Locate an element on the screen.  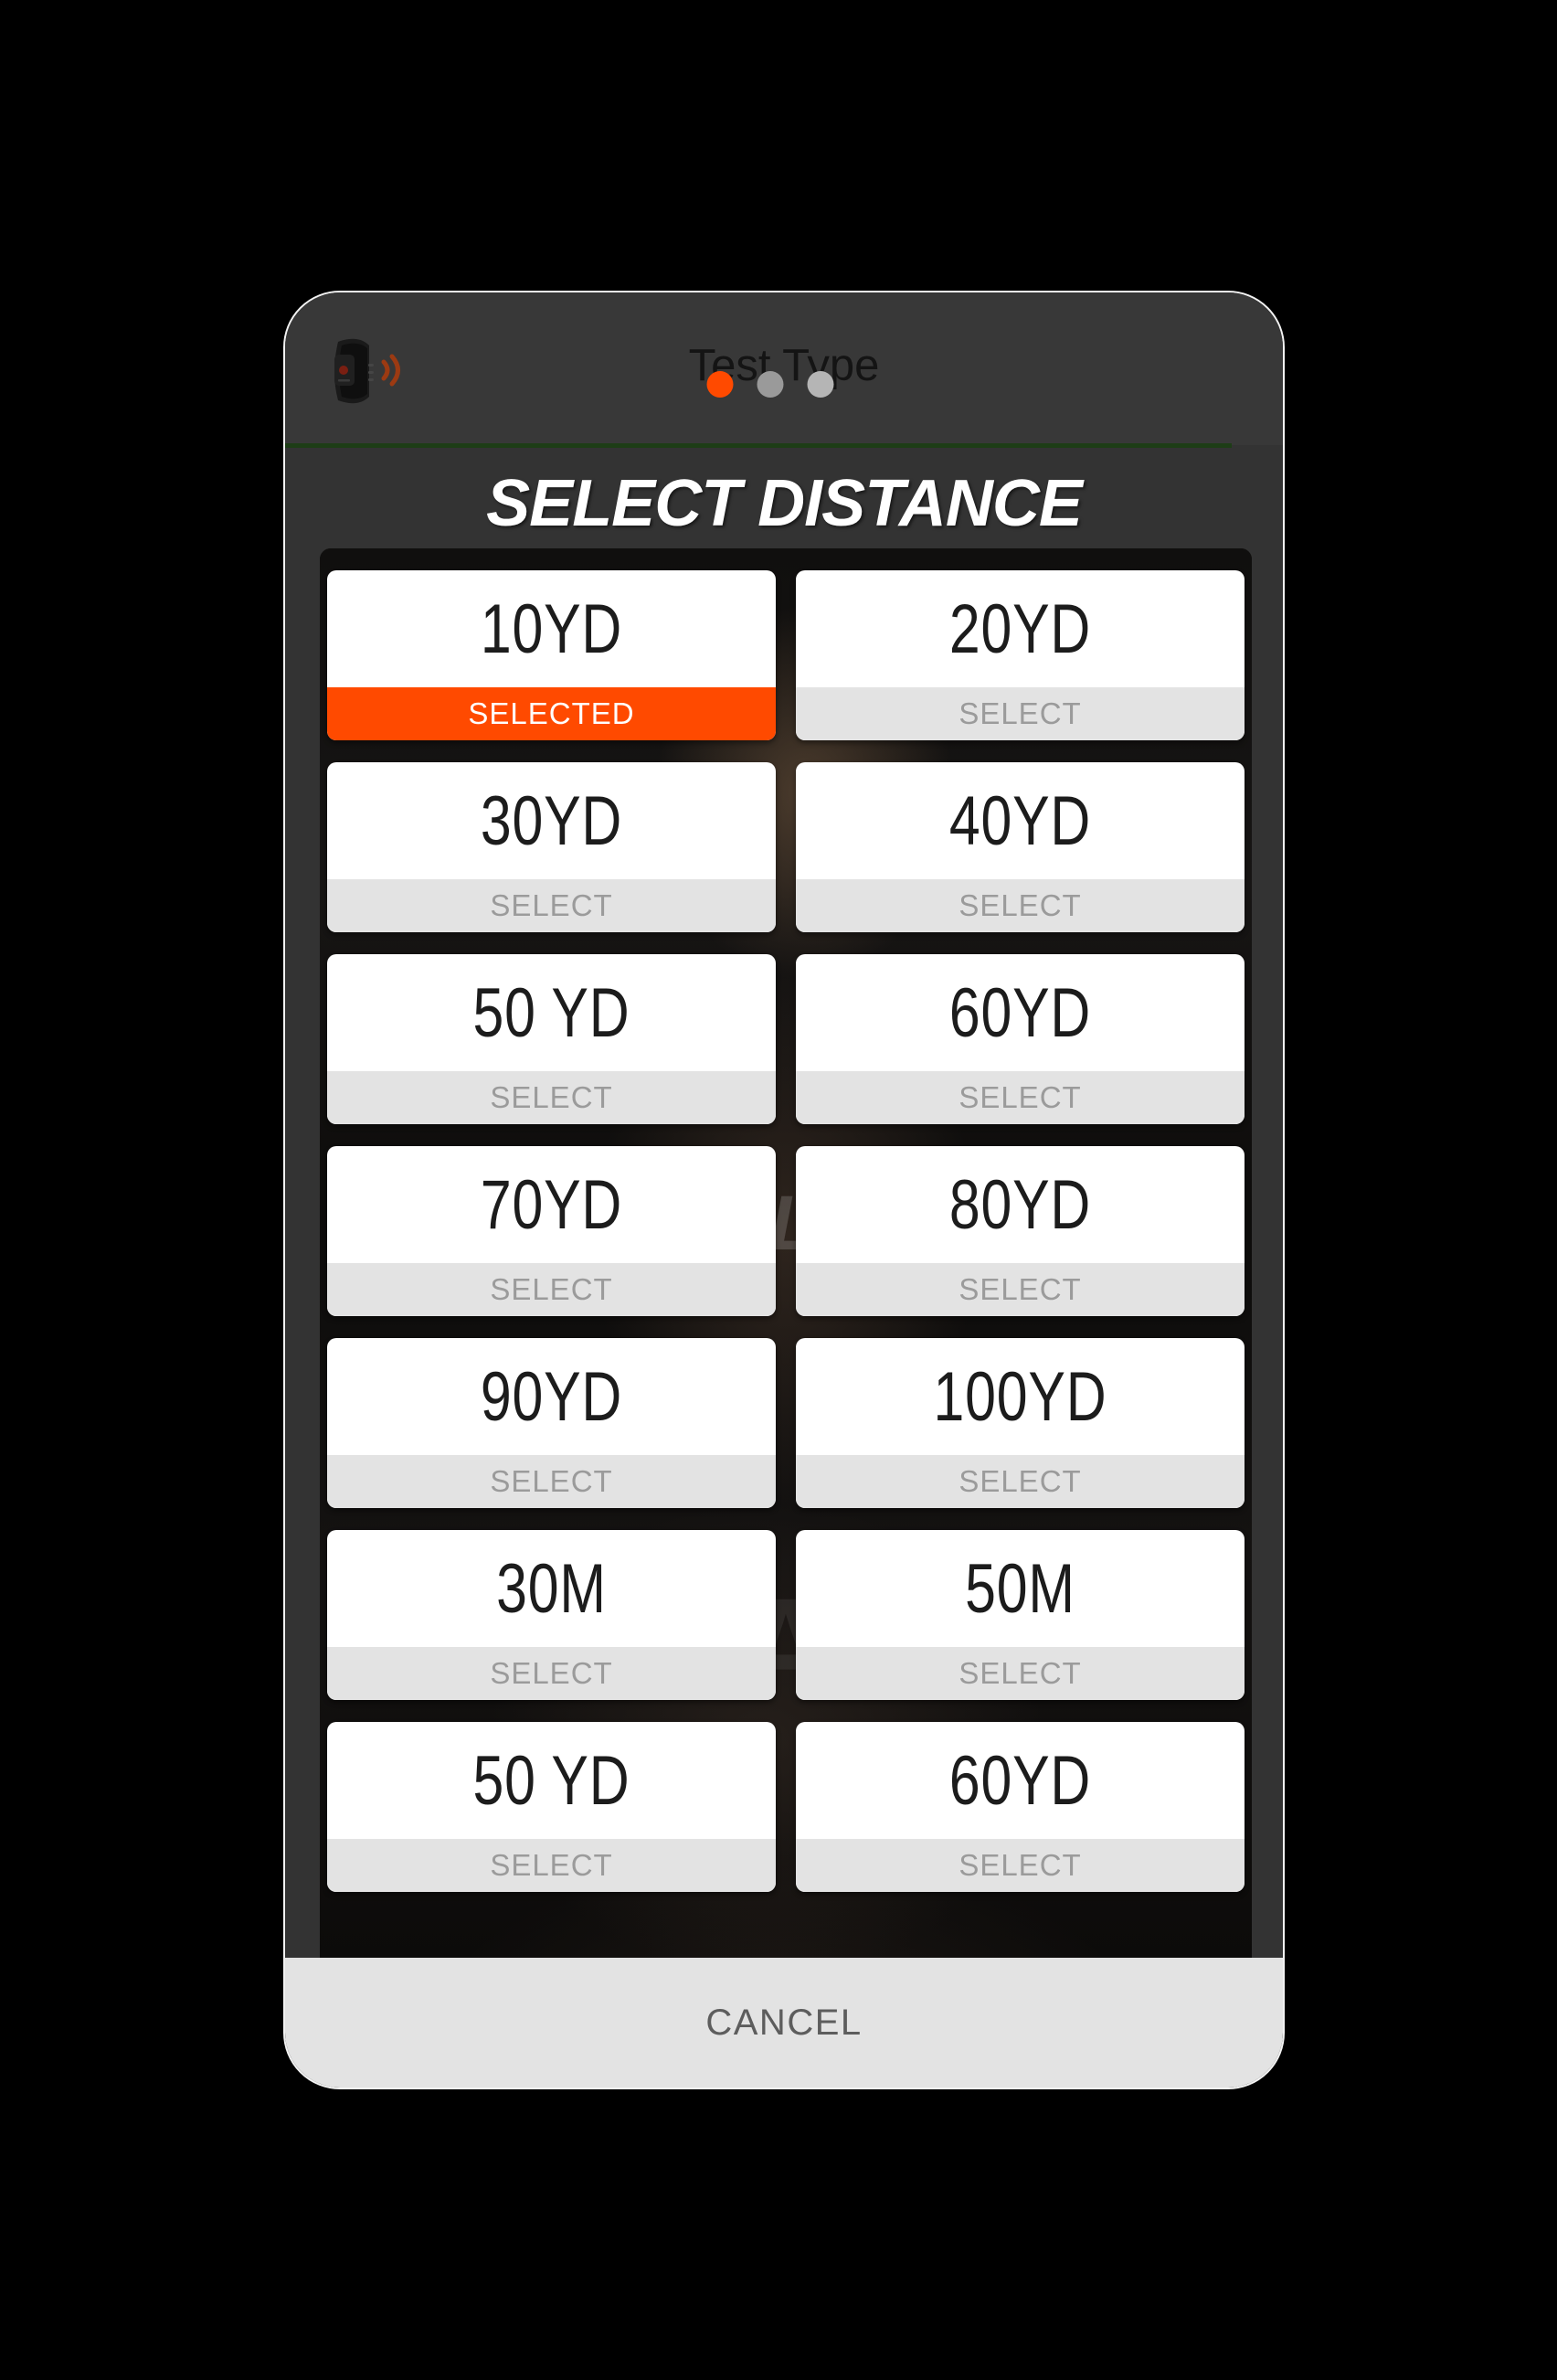
distance-option-value: 20YD is located at coordinates (1020, 629).